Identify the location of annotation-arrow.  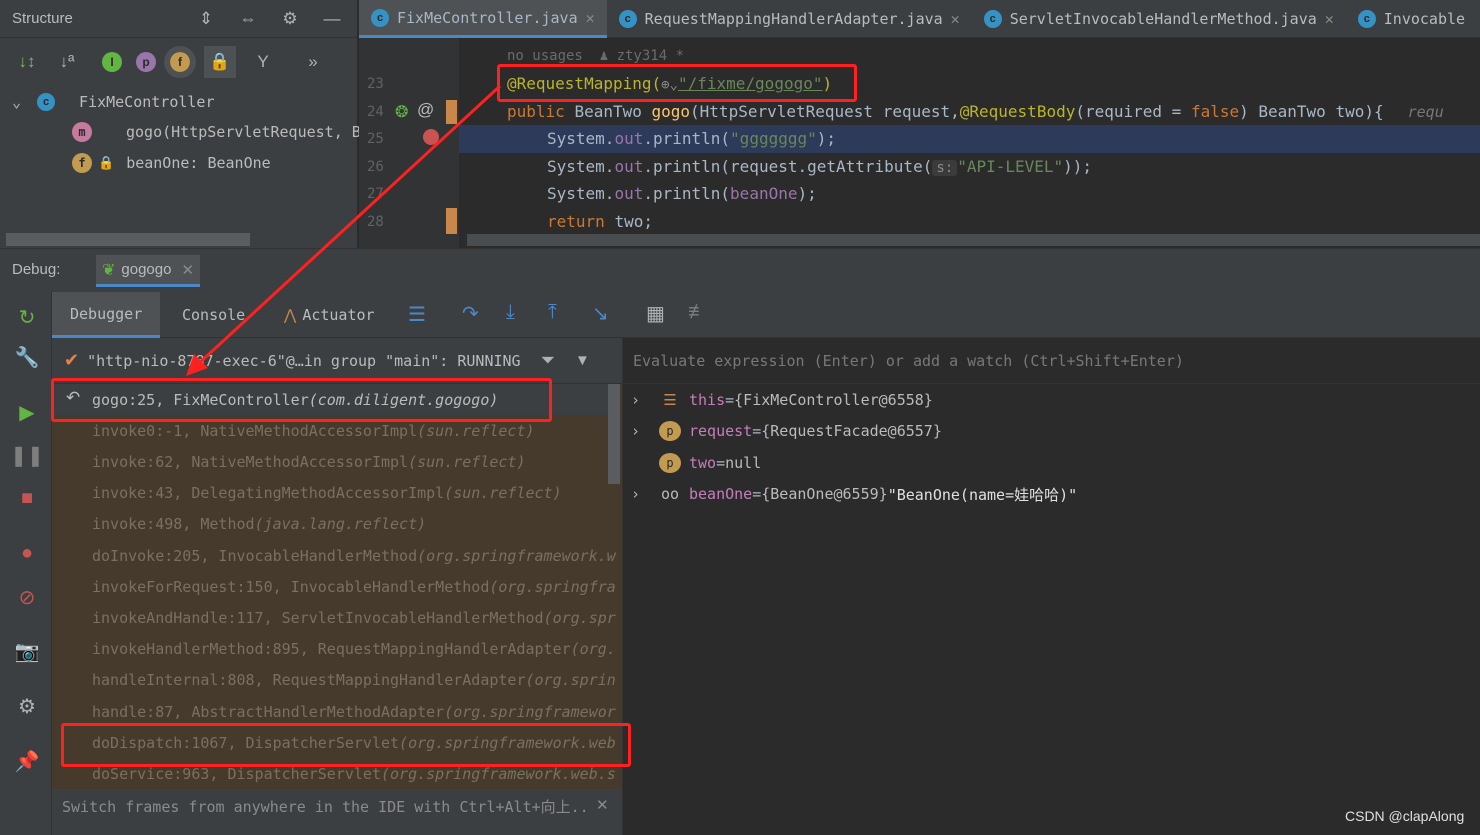
(344, 230).